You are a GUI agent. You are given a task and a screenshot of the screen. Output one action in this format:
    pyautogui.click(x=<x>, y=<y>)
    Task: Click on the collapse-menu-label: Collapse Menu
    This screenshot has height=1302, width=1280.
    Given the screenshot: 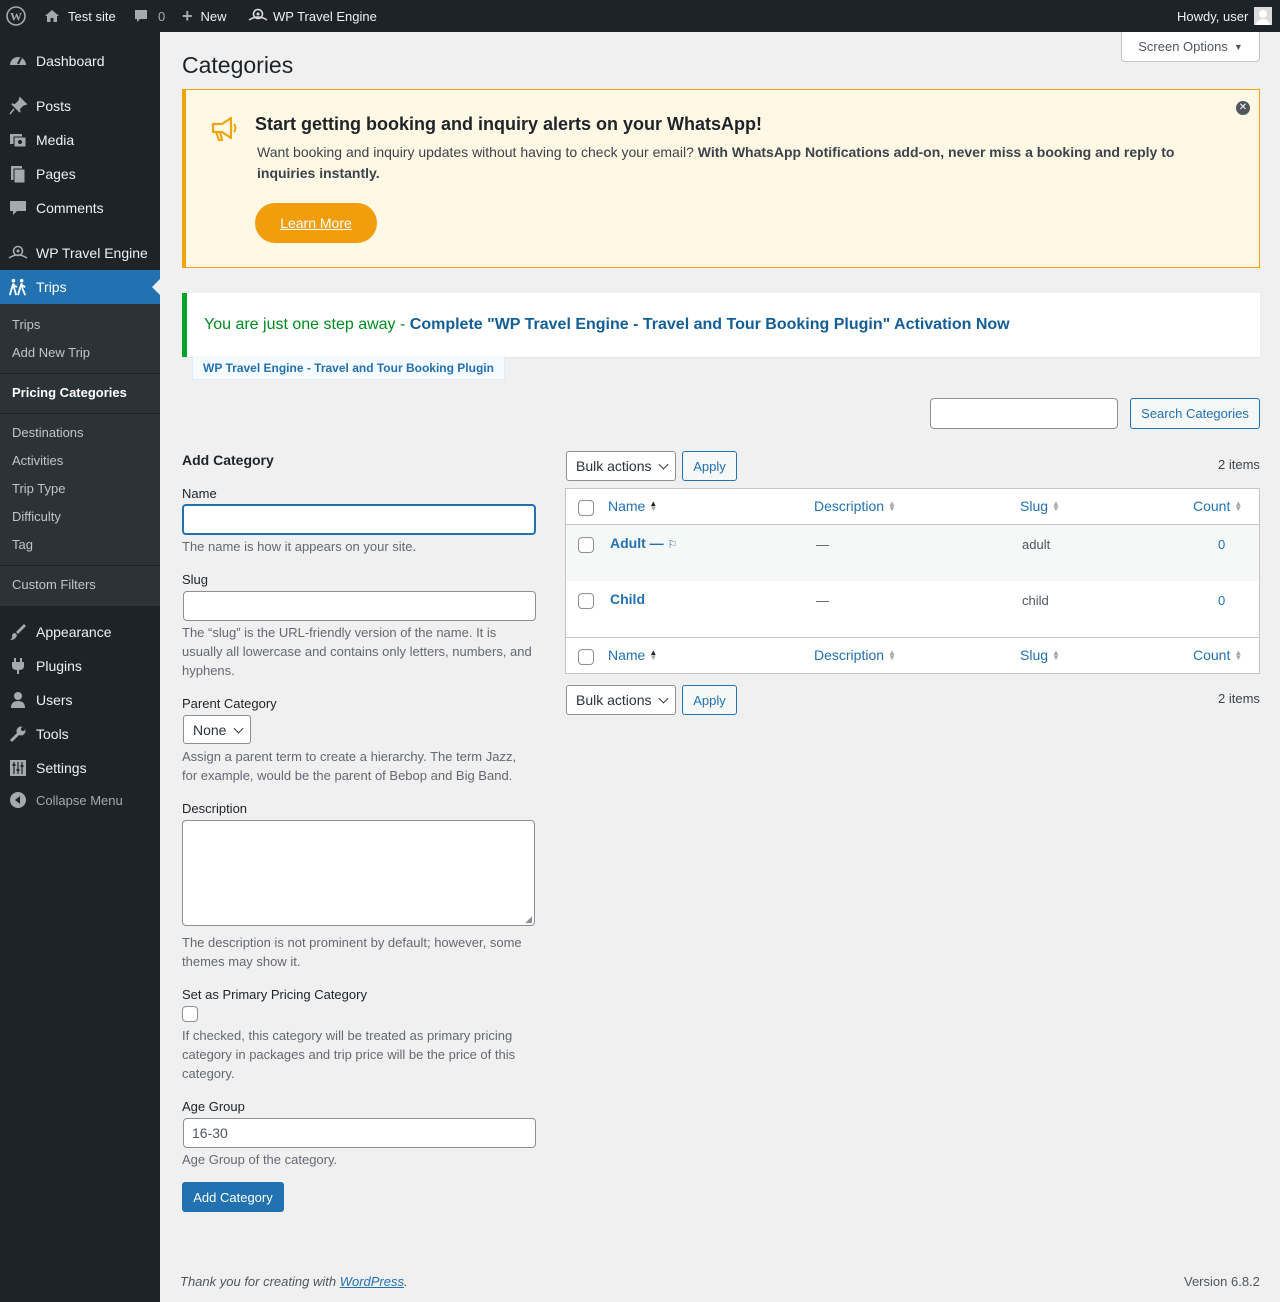 What is the action you would take?
    pyautogui.click(x=79, y=800)
    